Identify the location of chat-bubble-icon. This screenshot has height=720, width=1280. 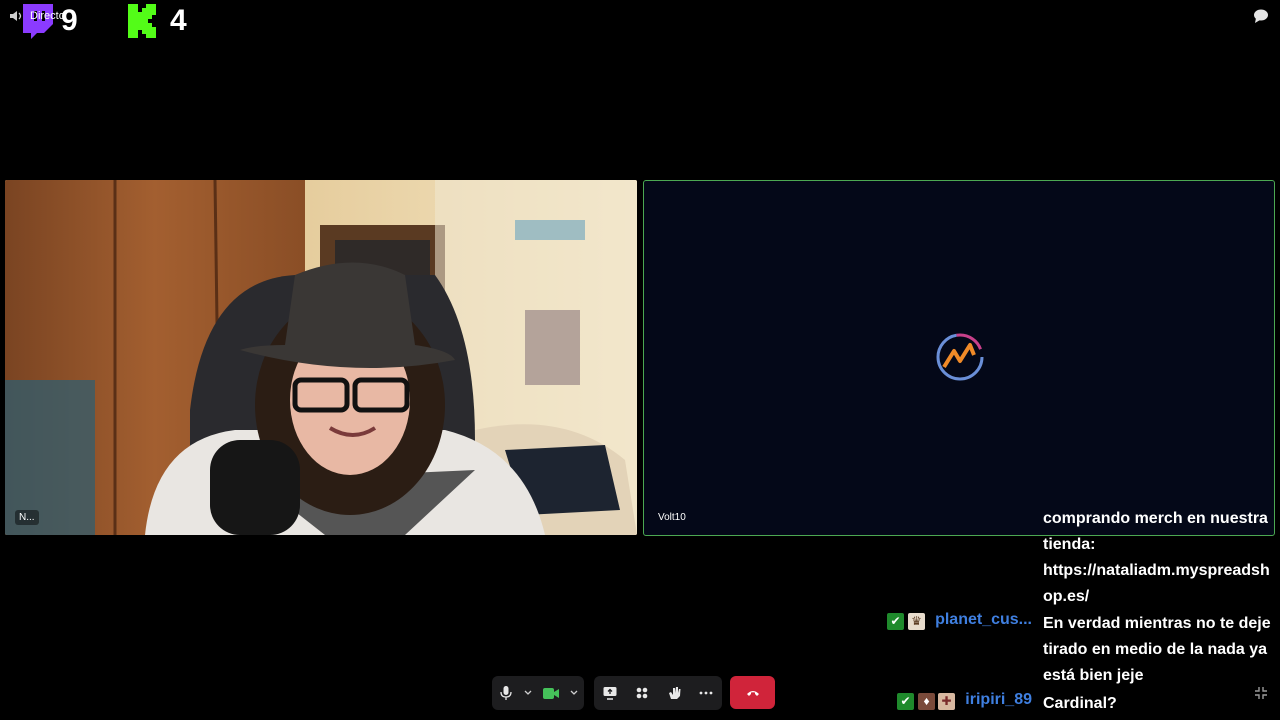
(1261, 16).